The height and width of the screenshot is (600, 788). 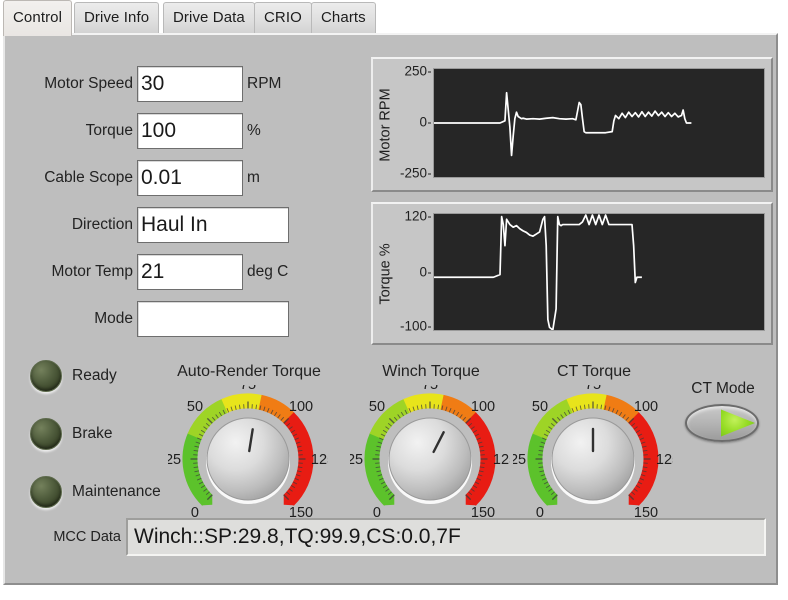 What do you see at coordinates (46, 376) in the screenshot?
I see `ready-led-icon` at bounding box center [46, 376].